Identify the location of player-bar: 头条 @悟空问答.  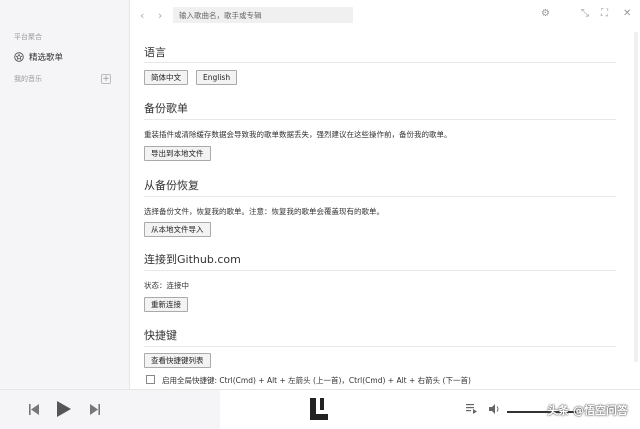
(320, 409).